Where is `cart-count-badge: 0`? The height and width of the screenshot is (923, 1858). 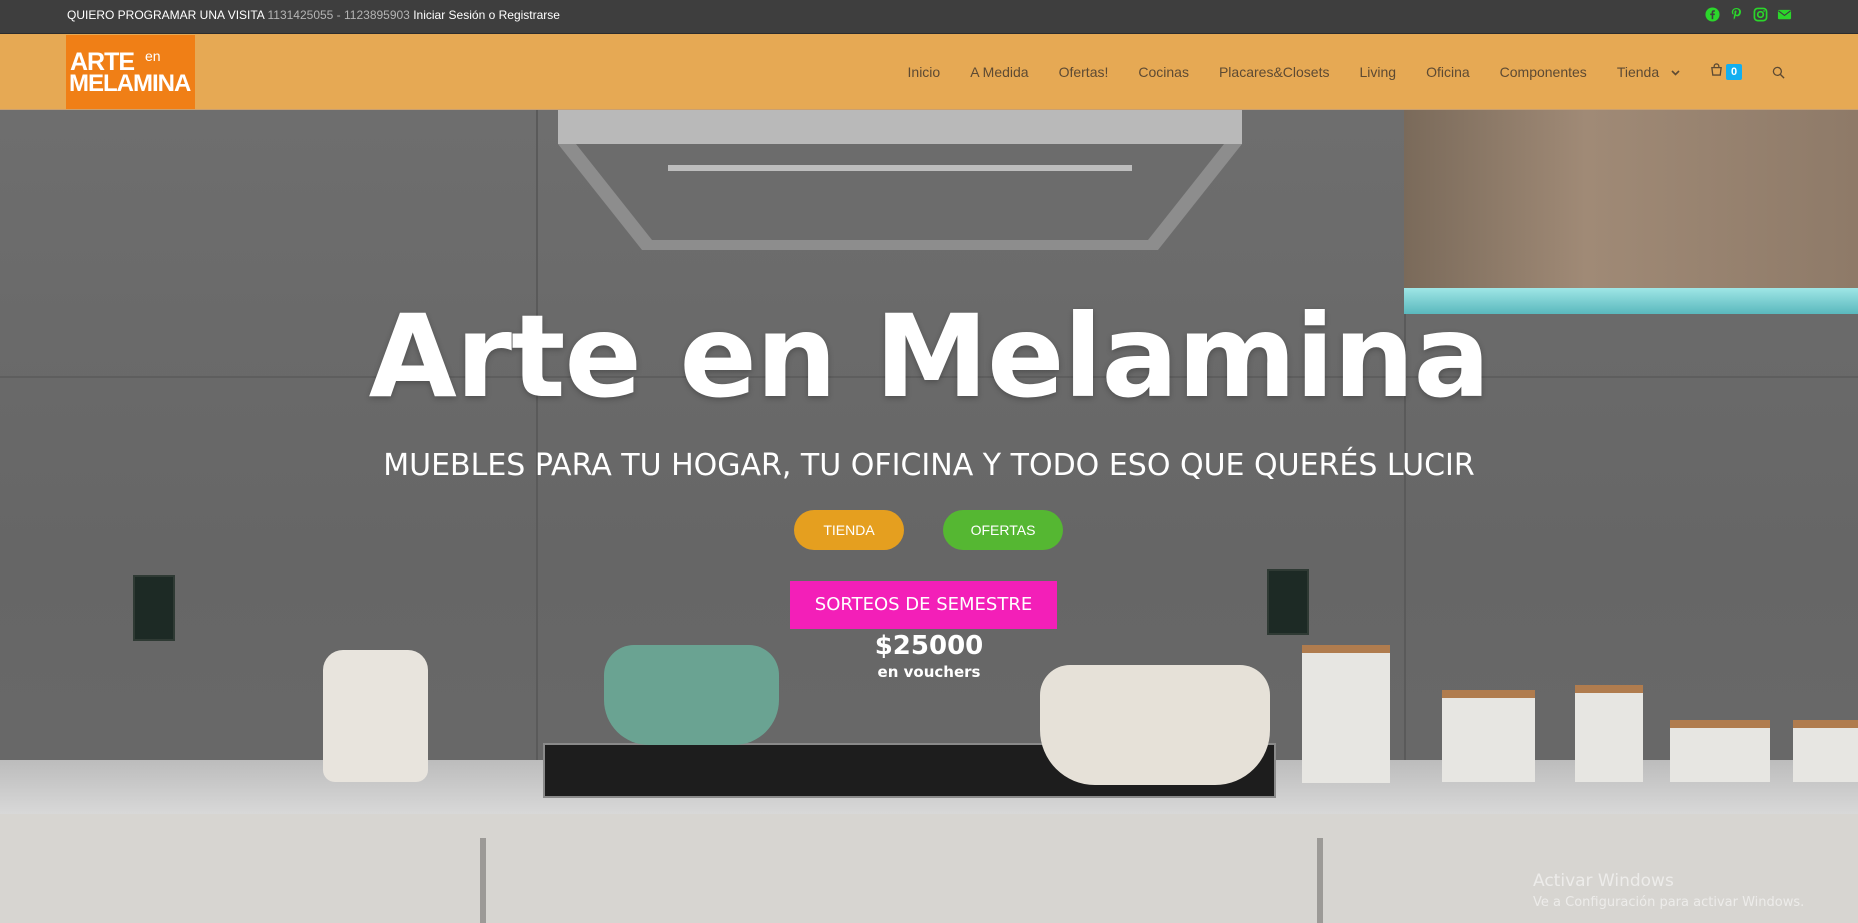
cart-count-badge: 0 is located at coordinates (1734, 72).